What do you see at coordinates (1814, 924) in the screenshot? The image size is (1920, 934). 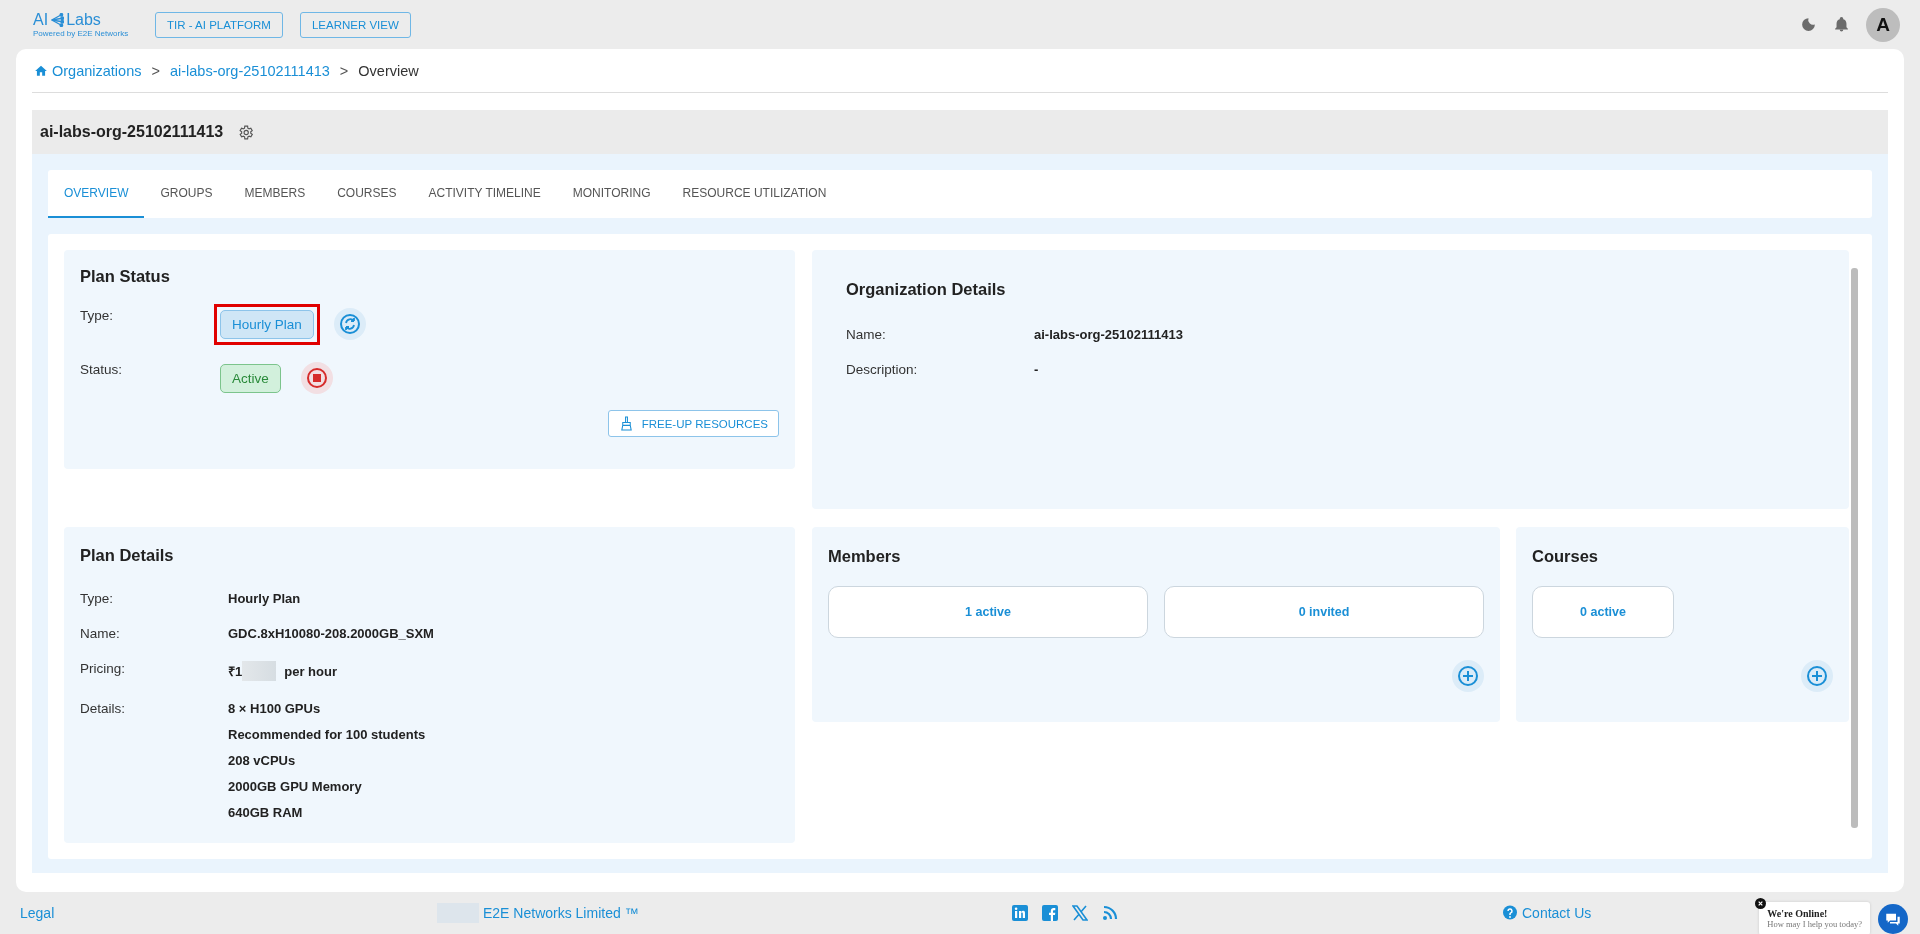 I see `chat-subtitle: How may I help you today?` at bounding box center [1814, 924].